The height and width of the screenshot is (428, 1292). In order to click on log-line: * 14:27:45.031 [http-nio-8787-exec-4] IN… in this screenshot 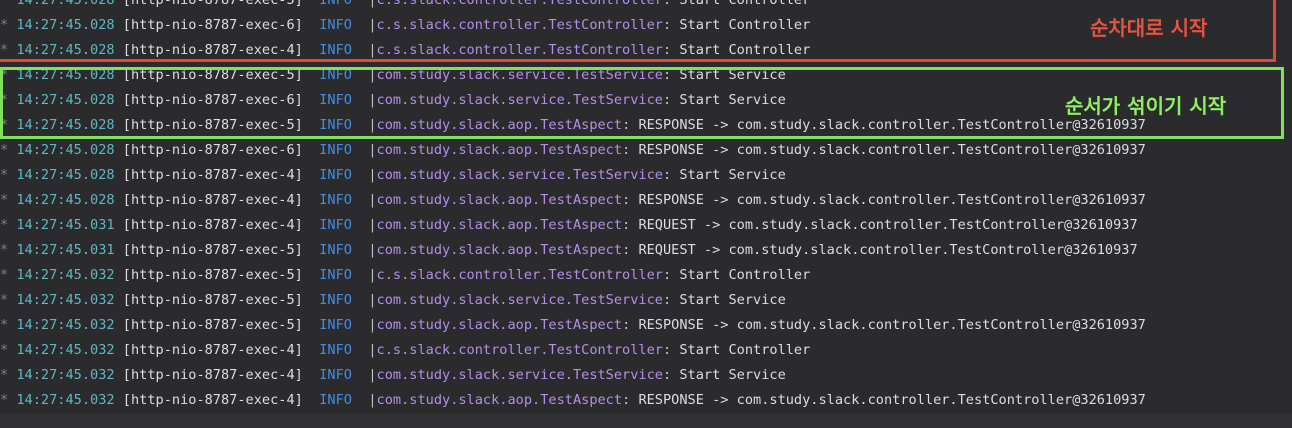, I will do `click(569, 225)`.